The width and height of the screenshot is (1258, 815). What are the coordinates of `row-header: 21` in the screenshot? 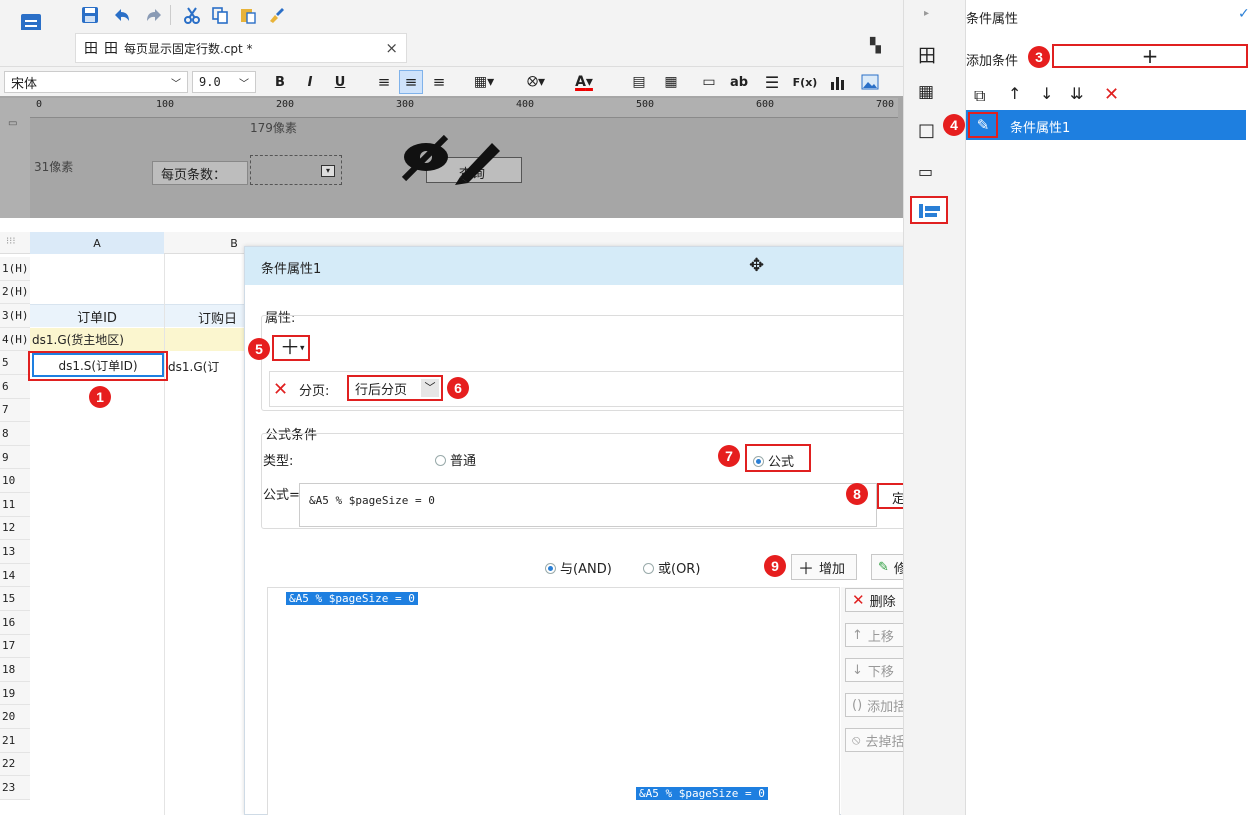 It's located at (15, 741).